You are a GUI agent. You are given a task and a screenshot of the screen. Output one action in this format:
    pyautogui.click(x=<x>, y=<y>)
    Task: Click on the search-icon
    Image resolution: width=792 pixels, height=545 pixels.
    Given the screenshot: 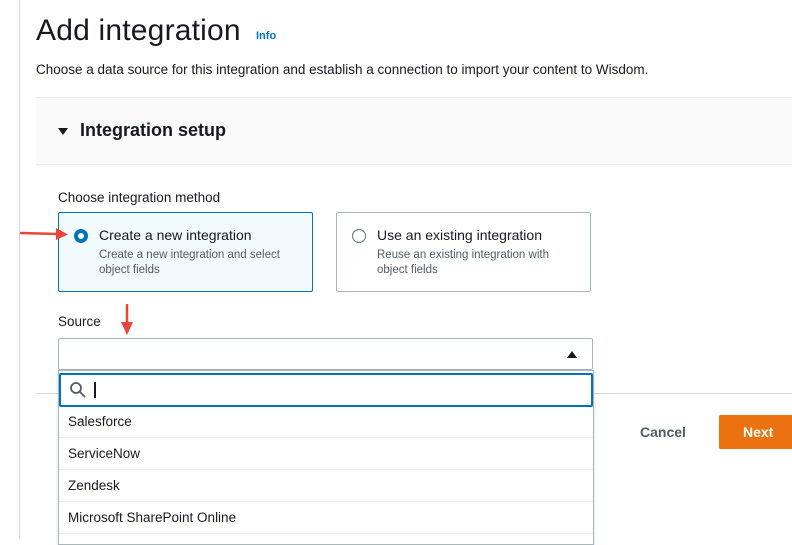 What is the action you would take?
    pyautogui.click(x=78, y=390)
    